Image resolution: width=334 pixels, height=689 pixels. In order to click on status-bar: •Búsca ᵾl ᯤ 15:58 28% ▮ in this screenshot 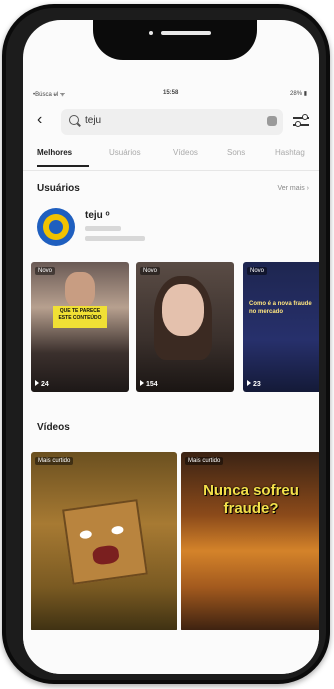, I will do `click(171, 94)`.